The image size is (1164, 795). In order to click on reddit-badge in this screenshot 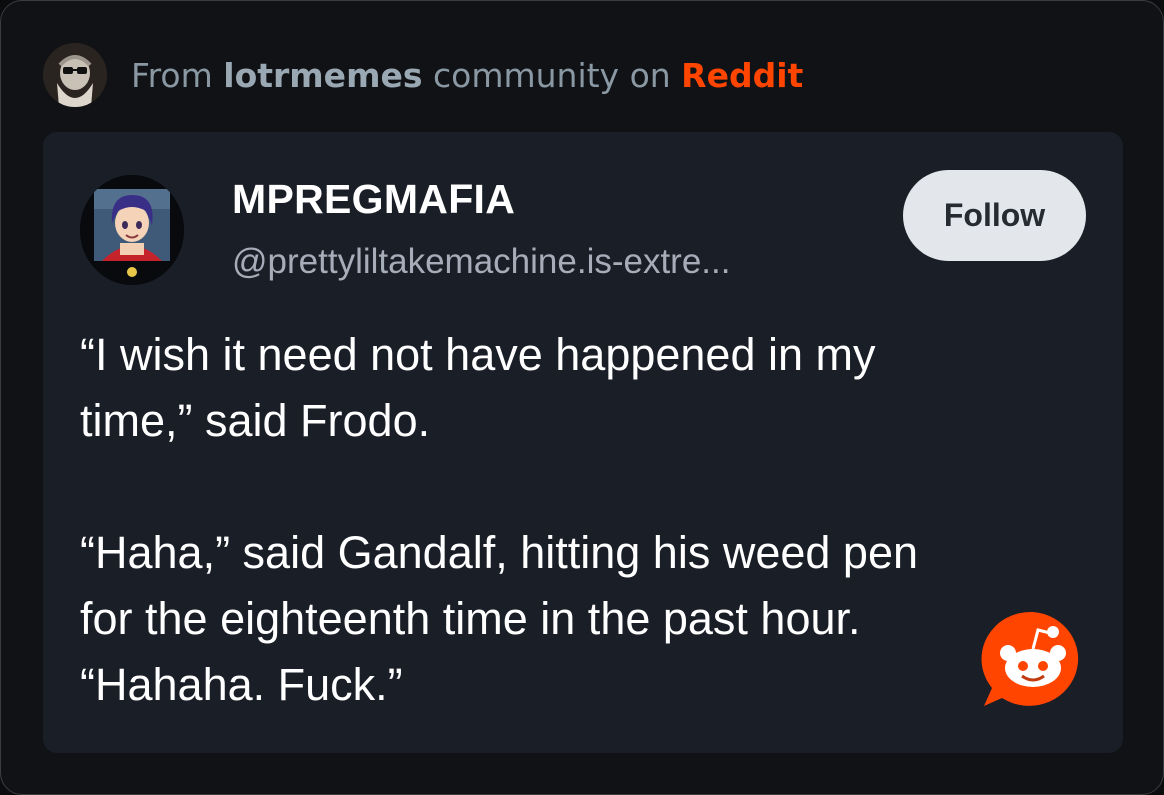, I will do `click(1033, 659)`.